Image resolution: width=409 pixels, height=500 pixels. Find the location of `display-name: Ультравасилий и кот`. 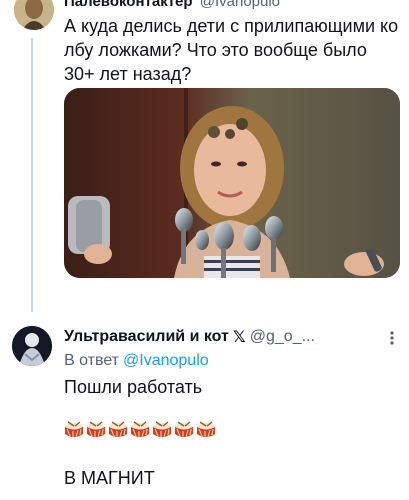

display-name: Ультравасилий и кот is located at coordinates (146, 337).